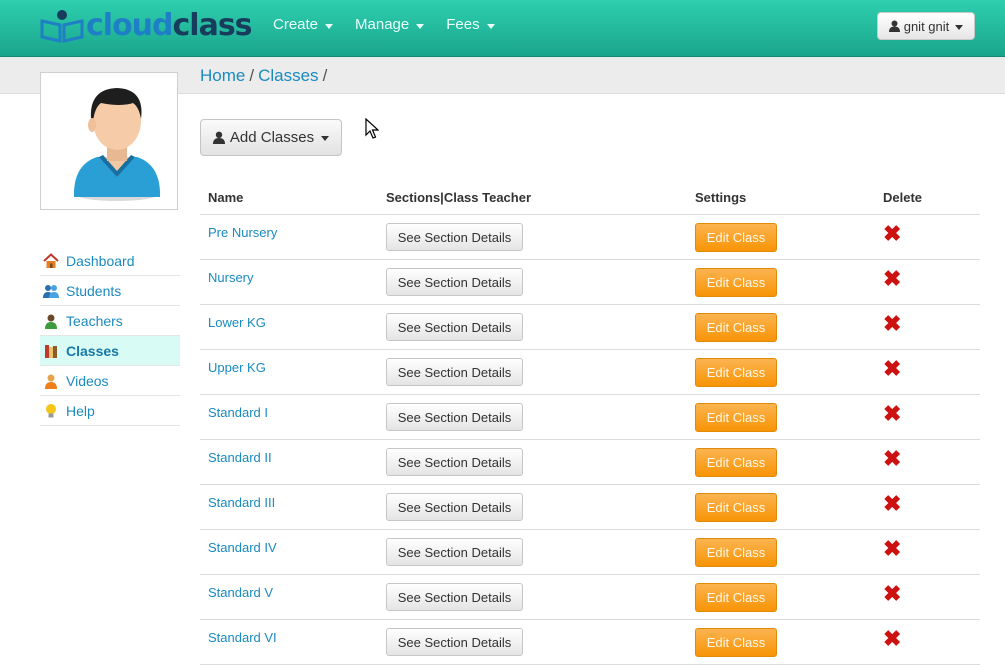 The width and height of the screenshot is (1005, 665). I want to click on user-menu-button: gnit gnit, so click(926, 26).